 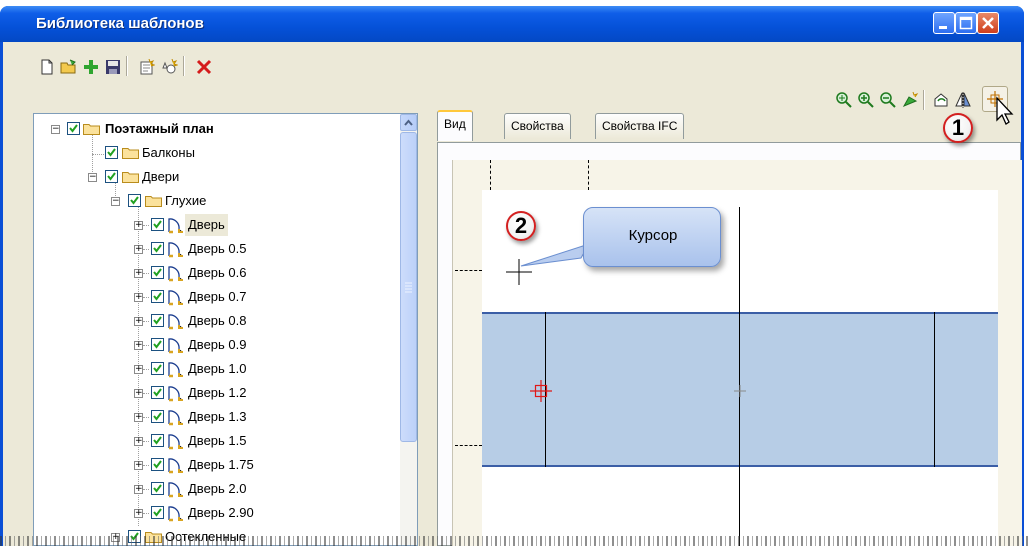 What do you see at coordinates (988, 23) in the screenshot?
I see `close-button` at bounding box center [988, 23].